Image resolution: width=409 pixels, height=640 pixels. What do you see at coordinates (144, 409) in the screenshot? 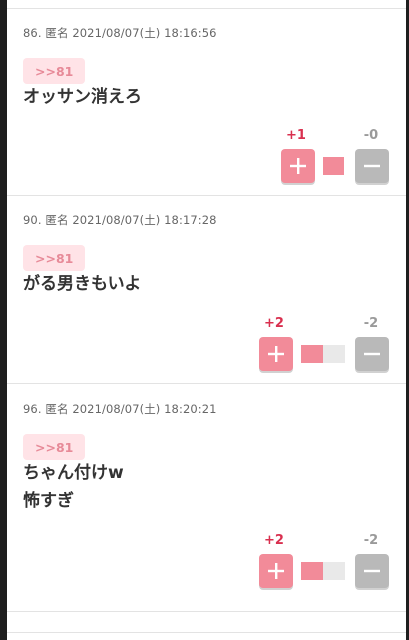
I see `comment-datetime: 2021/08/07(土) 18:20:21` at bounding box center [144, 409].